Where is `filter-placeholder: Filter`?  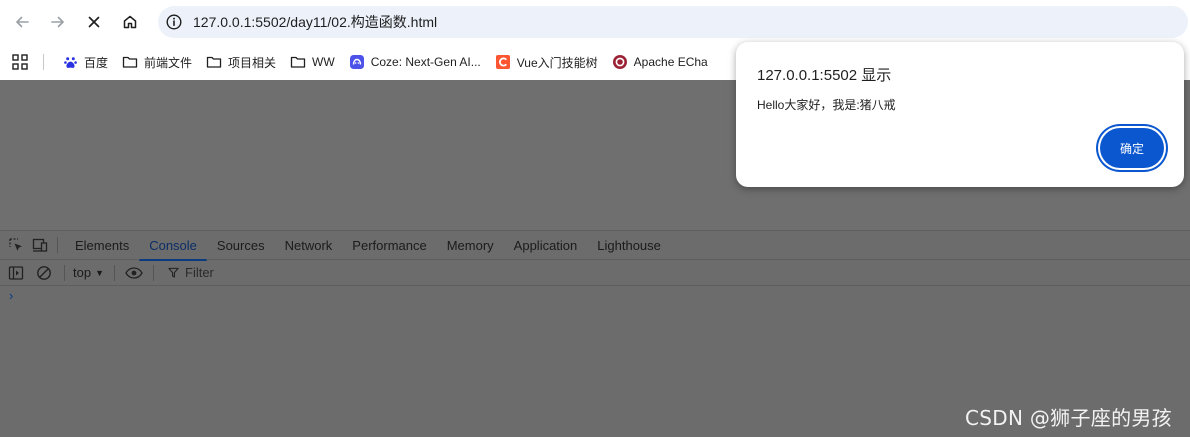 filter-placeholder: Filter is located at coordinates (199, 272).